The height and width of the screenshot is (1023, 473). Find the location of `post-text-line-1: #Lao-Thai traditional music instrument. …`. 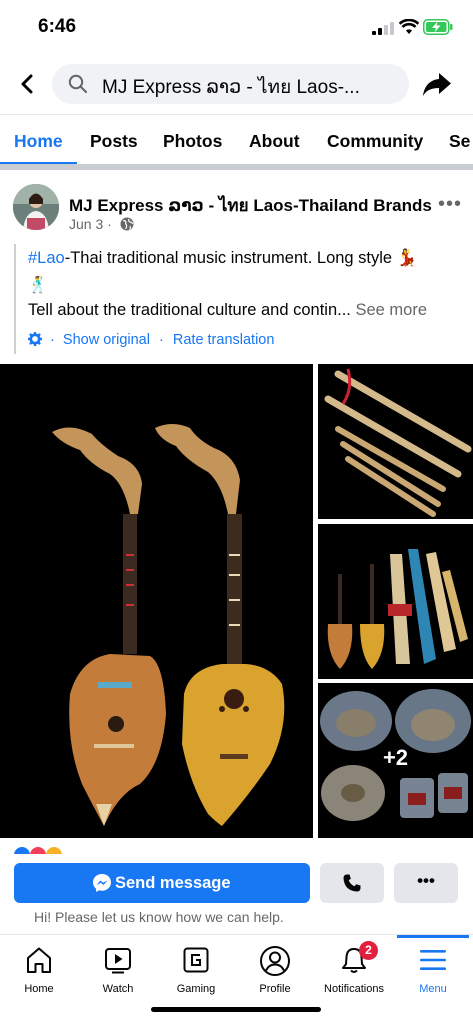

post-text-line-1: #Lao-Thai traditional music instrument. … is located at coordinates (222, 258).